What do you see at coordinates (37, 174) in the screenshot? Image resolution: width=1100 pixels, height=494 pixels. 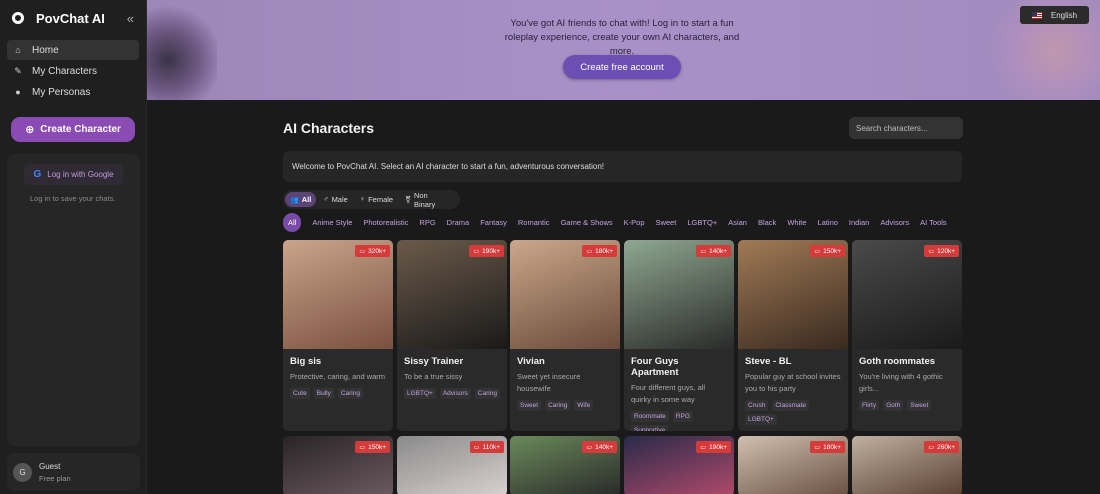 I see `google-icon: G` at bounding box center [37, 174].